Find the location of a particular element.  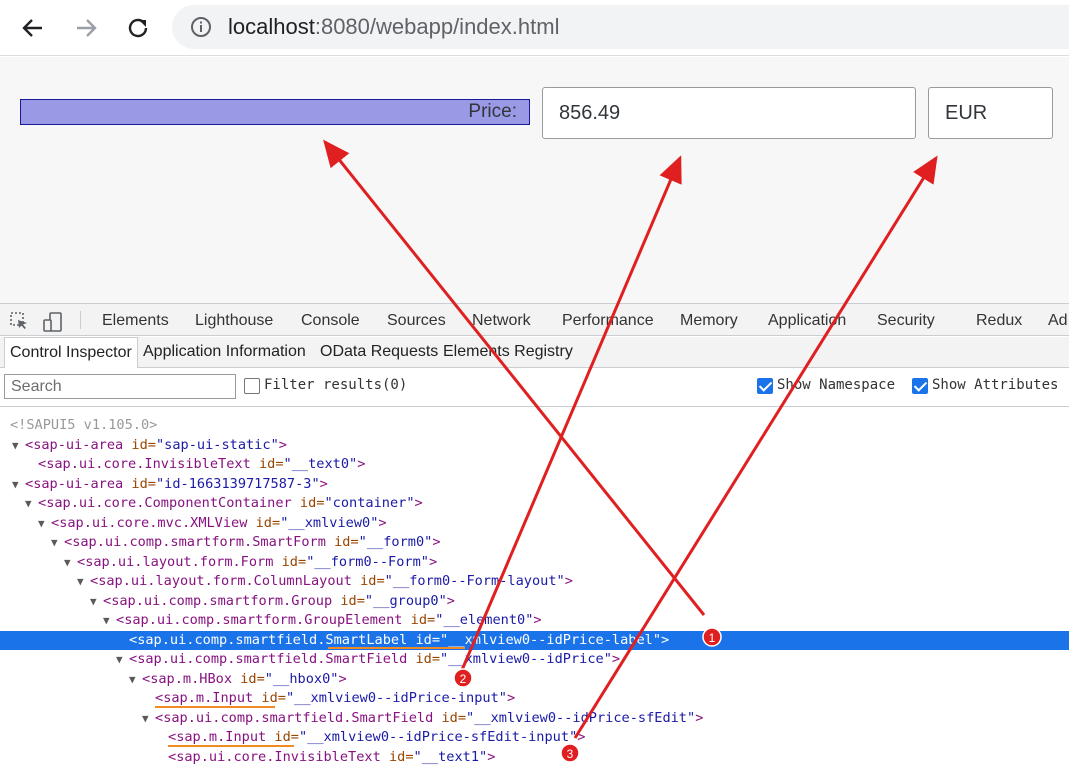

tree-row: ▼ <sap-ui-area id="id-1663139717587-3"> is located at coordinates (534, 485).